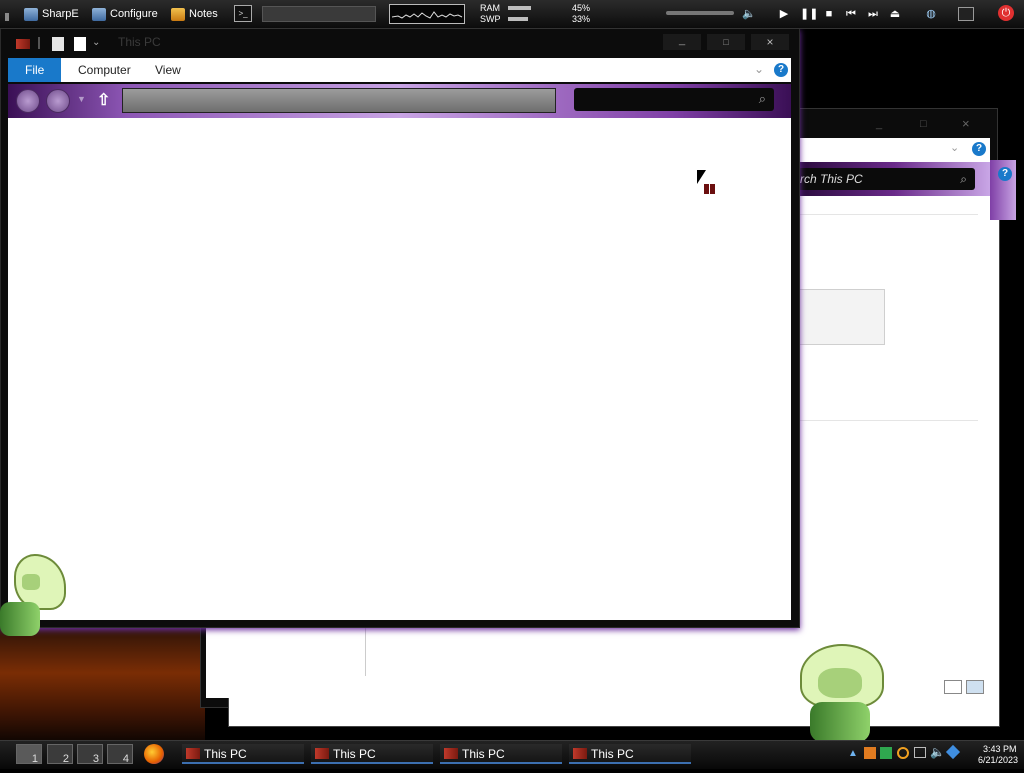 The height and width of the screenshot is (773, 1024). I want to click on firefox-icon, so click(154, 754).